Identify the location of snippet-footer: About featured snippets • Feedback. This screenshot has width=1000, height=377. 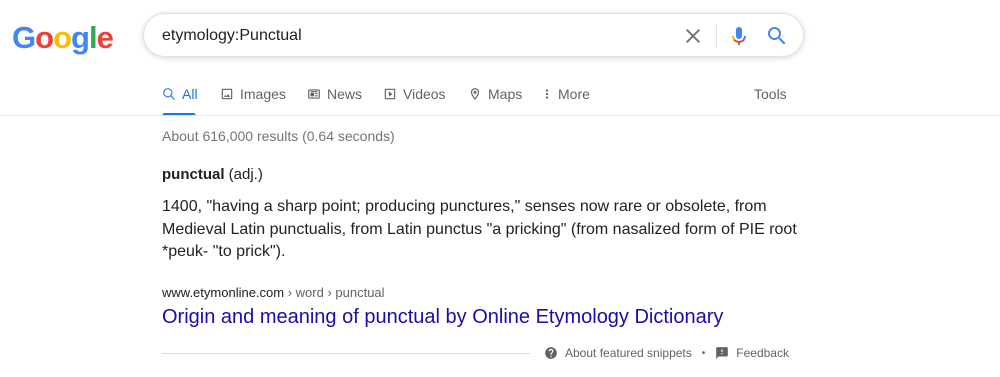
(666, 353).